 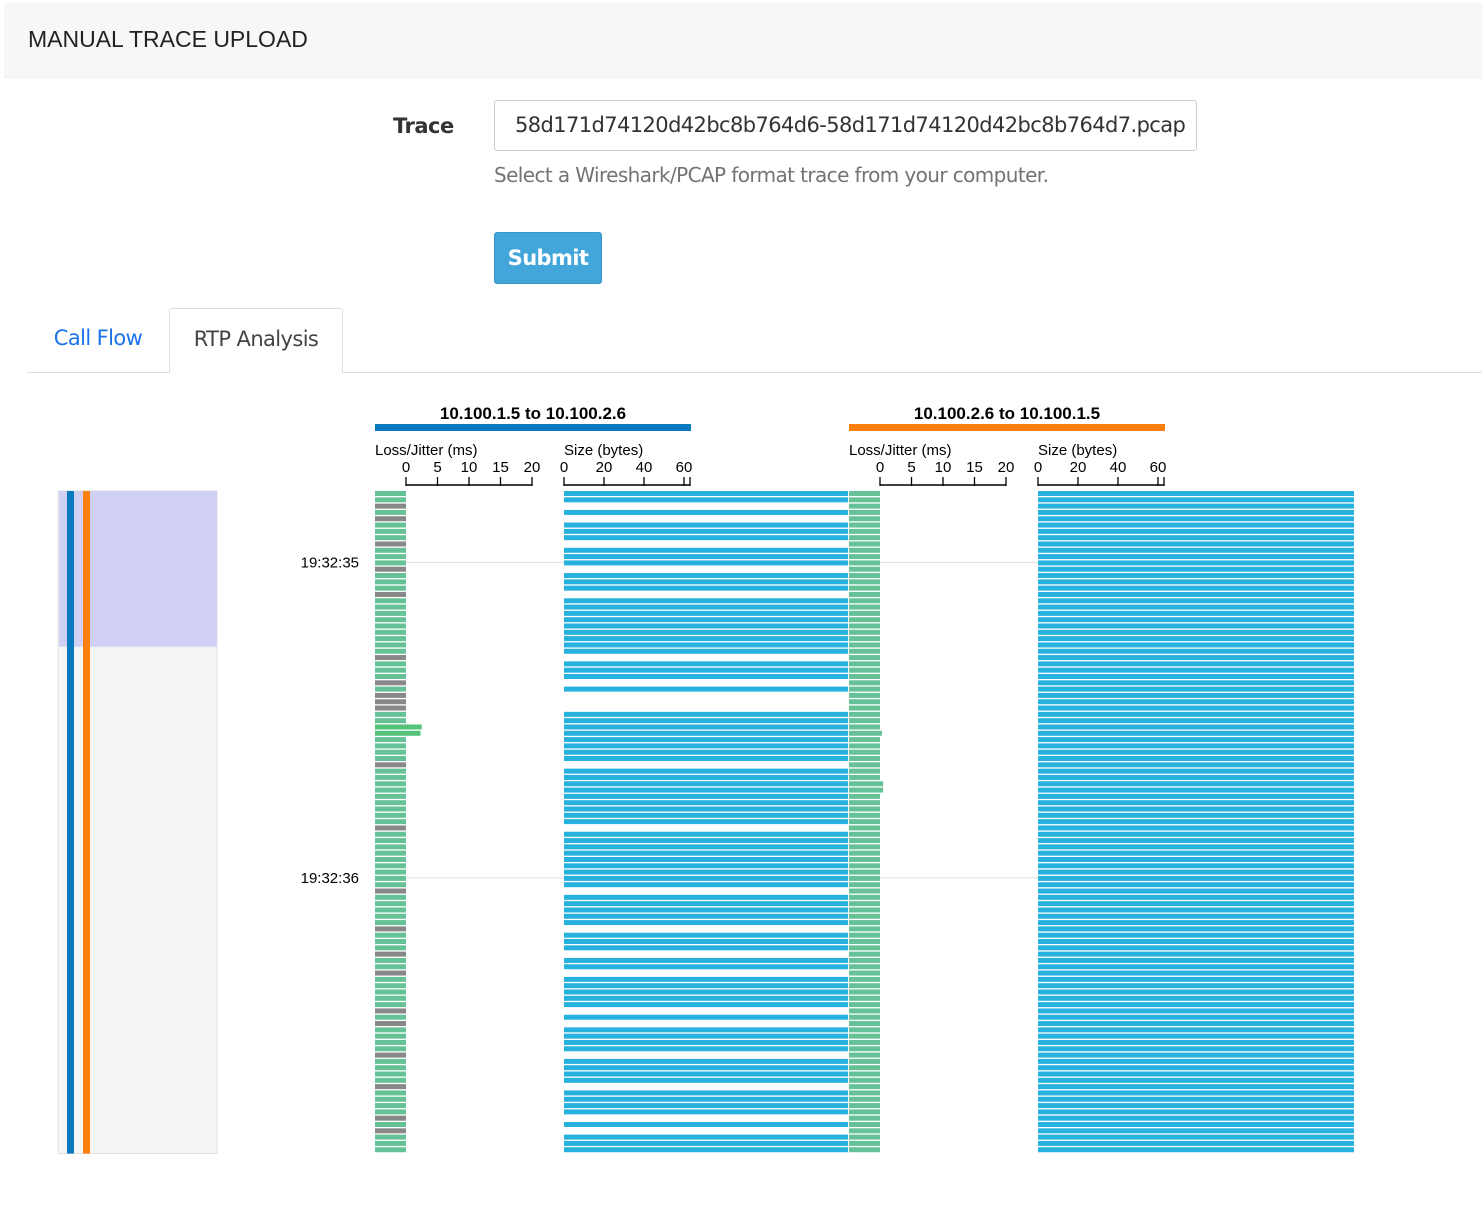 What do you see at coordinates (437, 467) in the screenshot?
I see `loss-axis-tick-label: 5` at bounding box center [437, 467].